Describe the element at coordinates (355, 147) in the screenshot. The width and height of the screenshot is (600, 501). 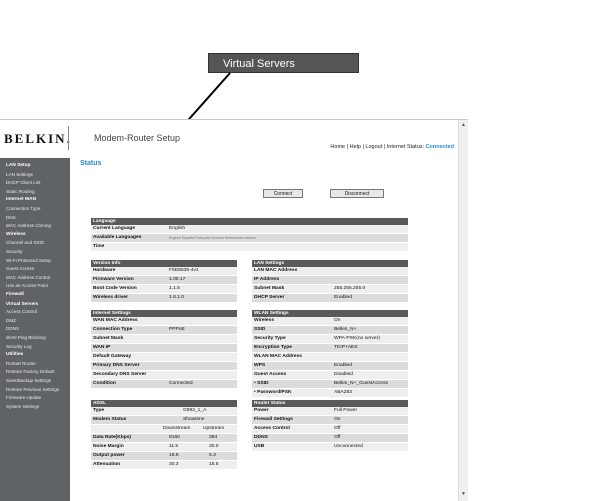
I see `help-link: Help` at that location.